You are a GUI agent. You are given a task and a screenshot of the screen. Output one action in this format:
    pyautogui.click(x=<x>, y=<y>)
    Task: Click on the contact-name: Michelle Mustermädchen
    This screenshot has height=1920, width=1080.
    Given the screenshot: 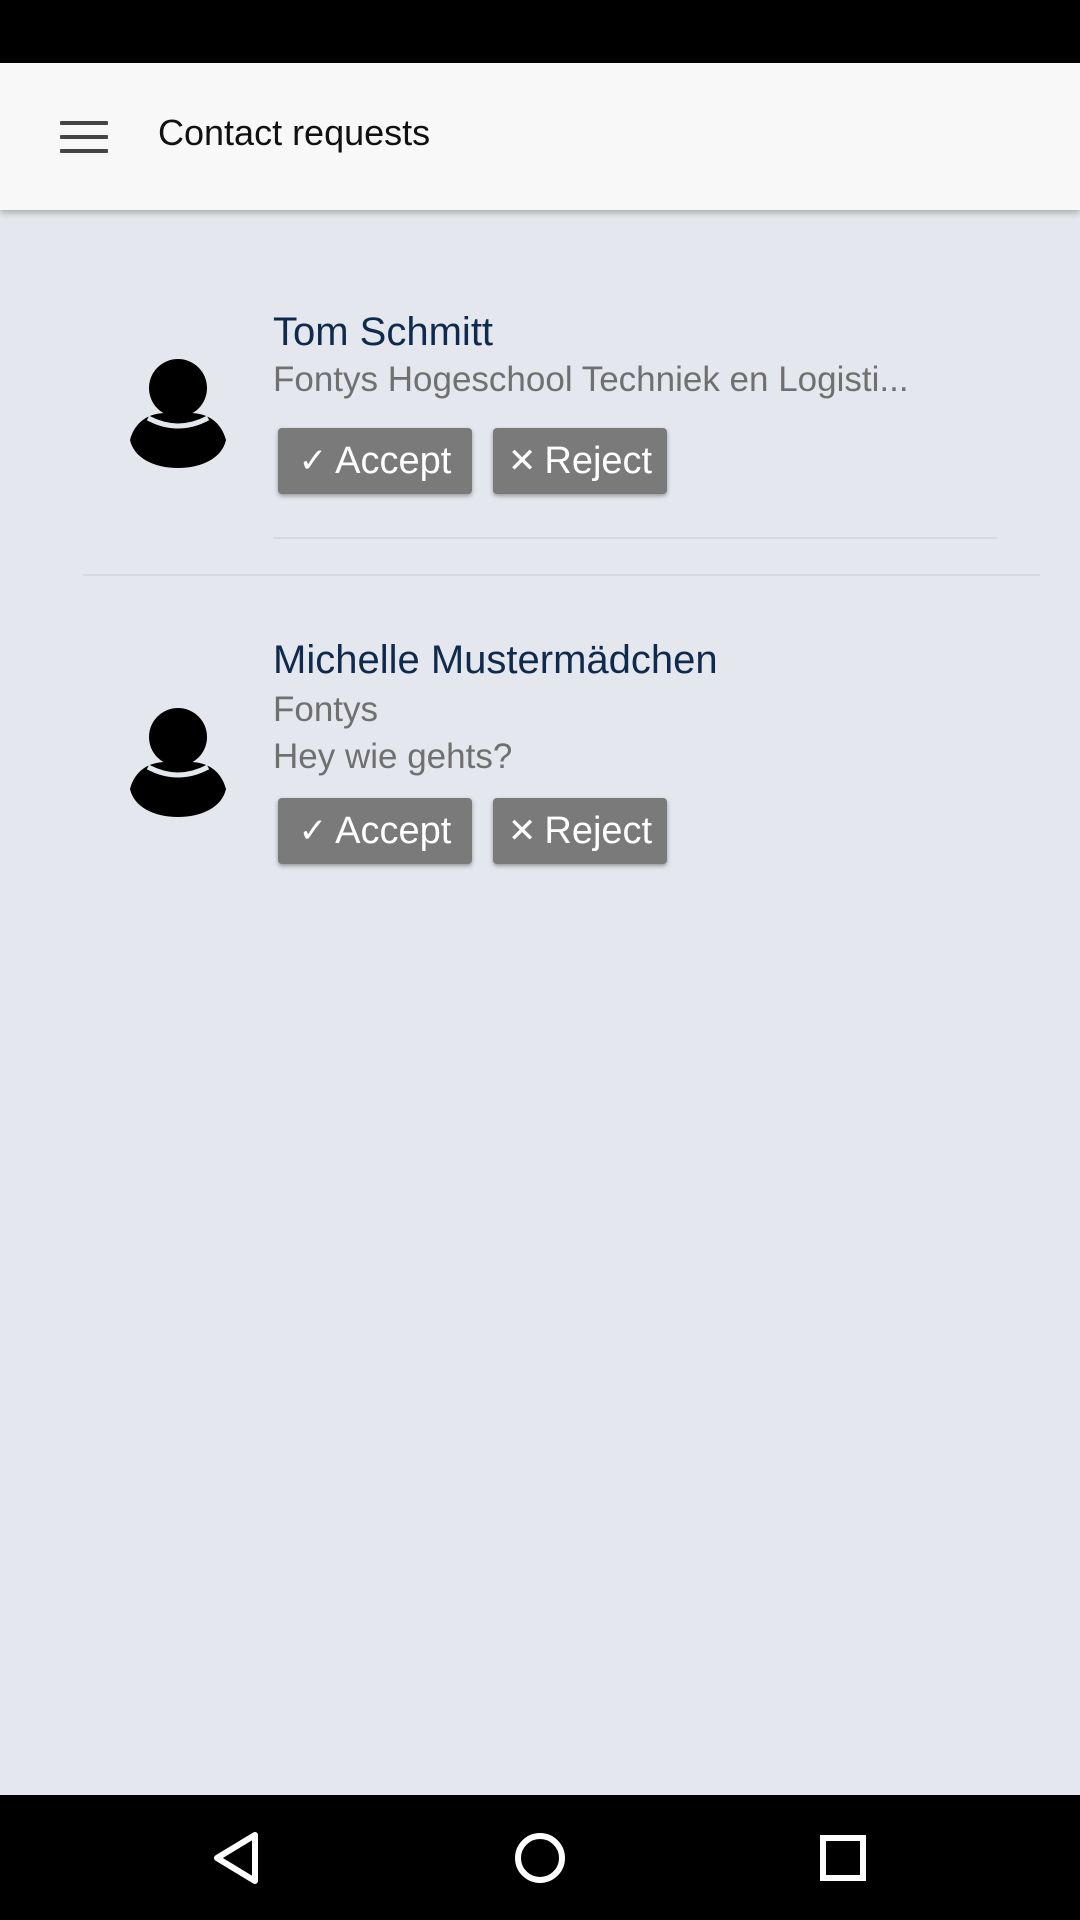 What is the action you would take?
    pyautogui.click(x=495, y=660)
    